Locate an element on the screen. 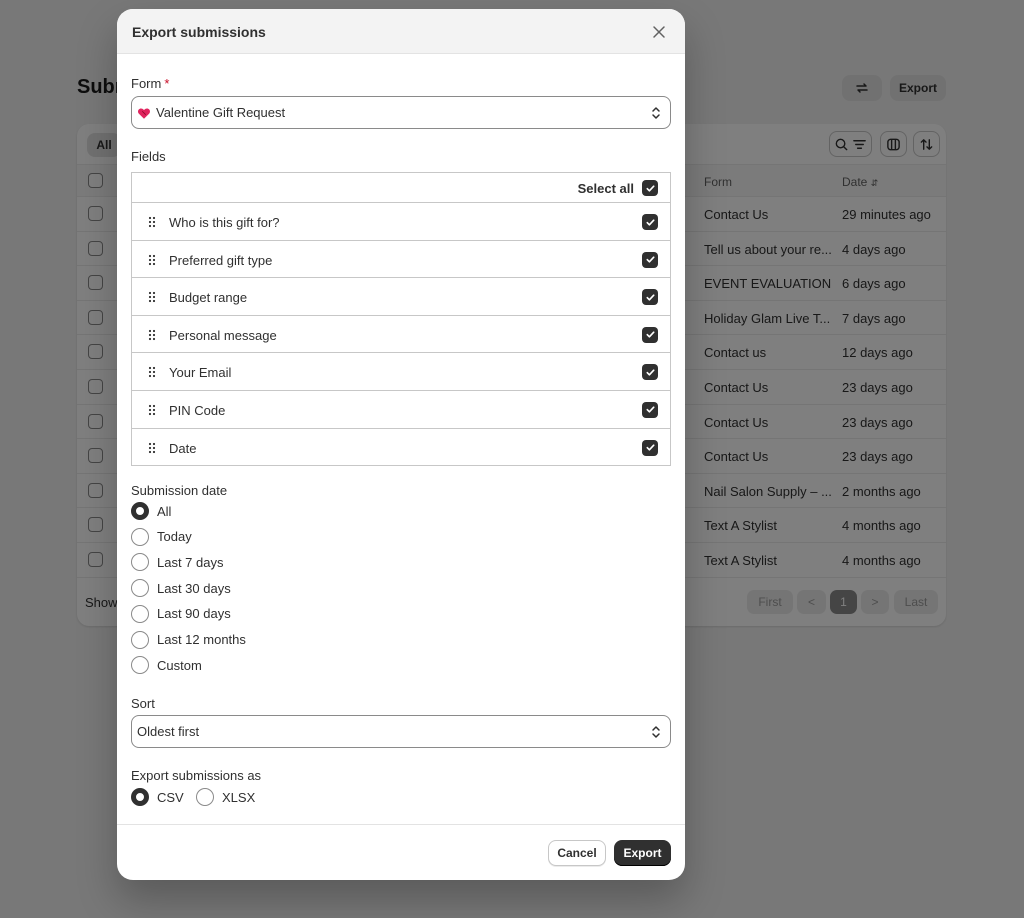 The image size is (1024, 918). modal-header: Export submissions is located at coordinates (401, 31).